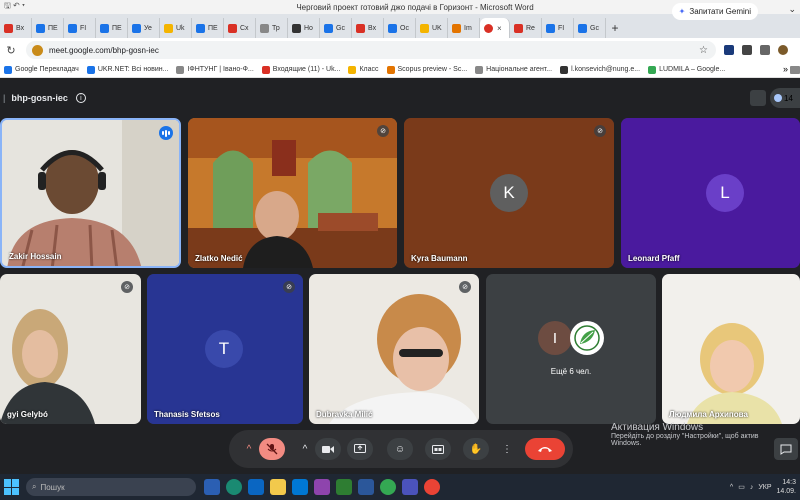 This screenshot has width=800, height=500. I want to click on close-tab-icon: ×, so click(499, 28).